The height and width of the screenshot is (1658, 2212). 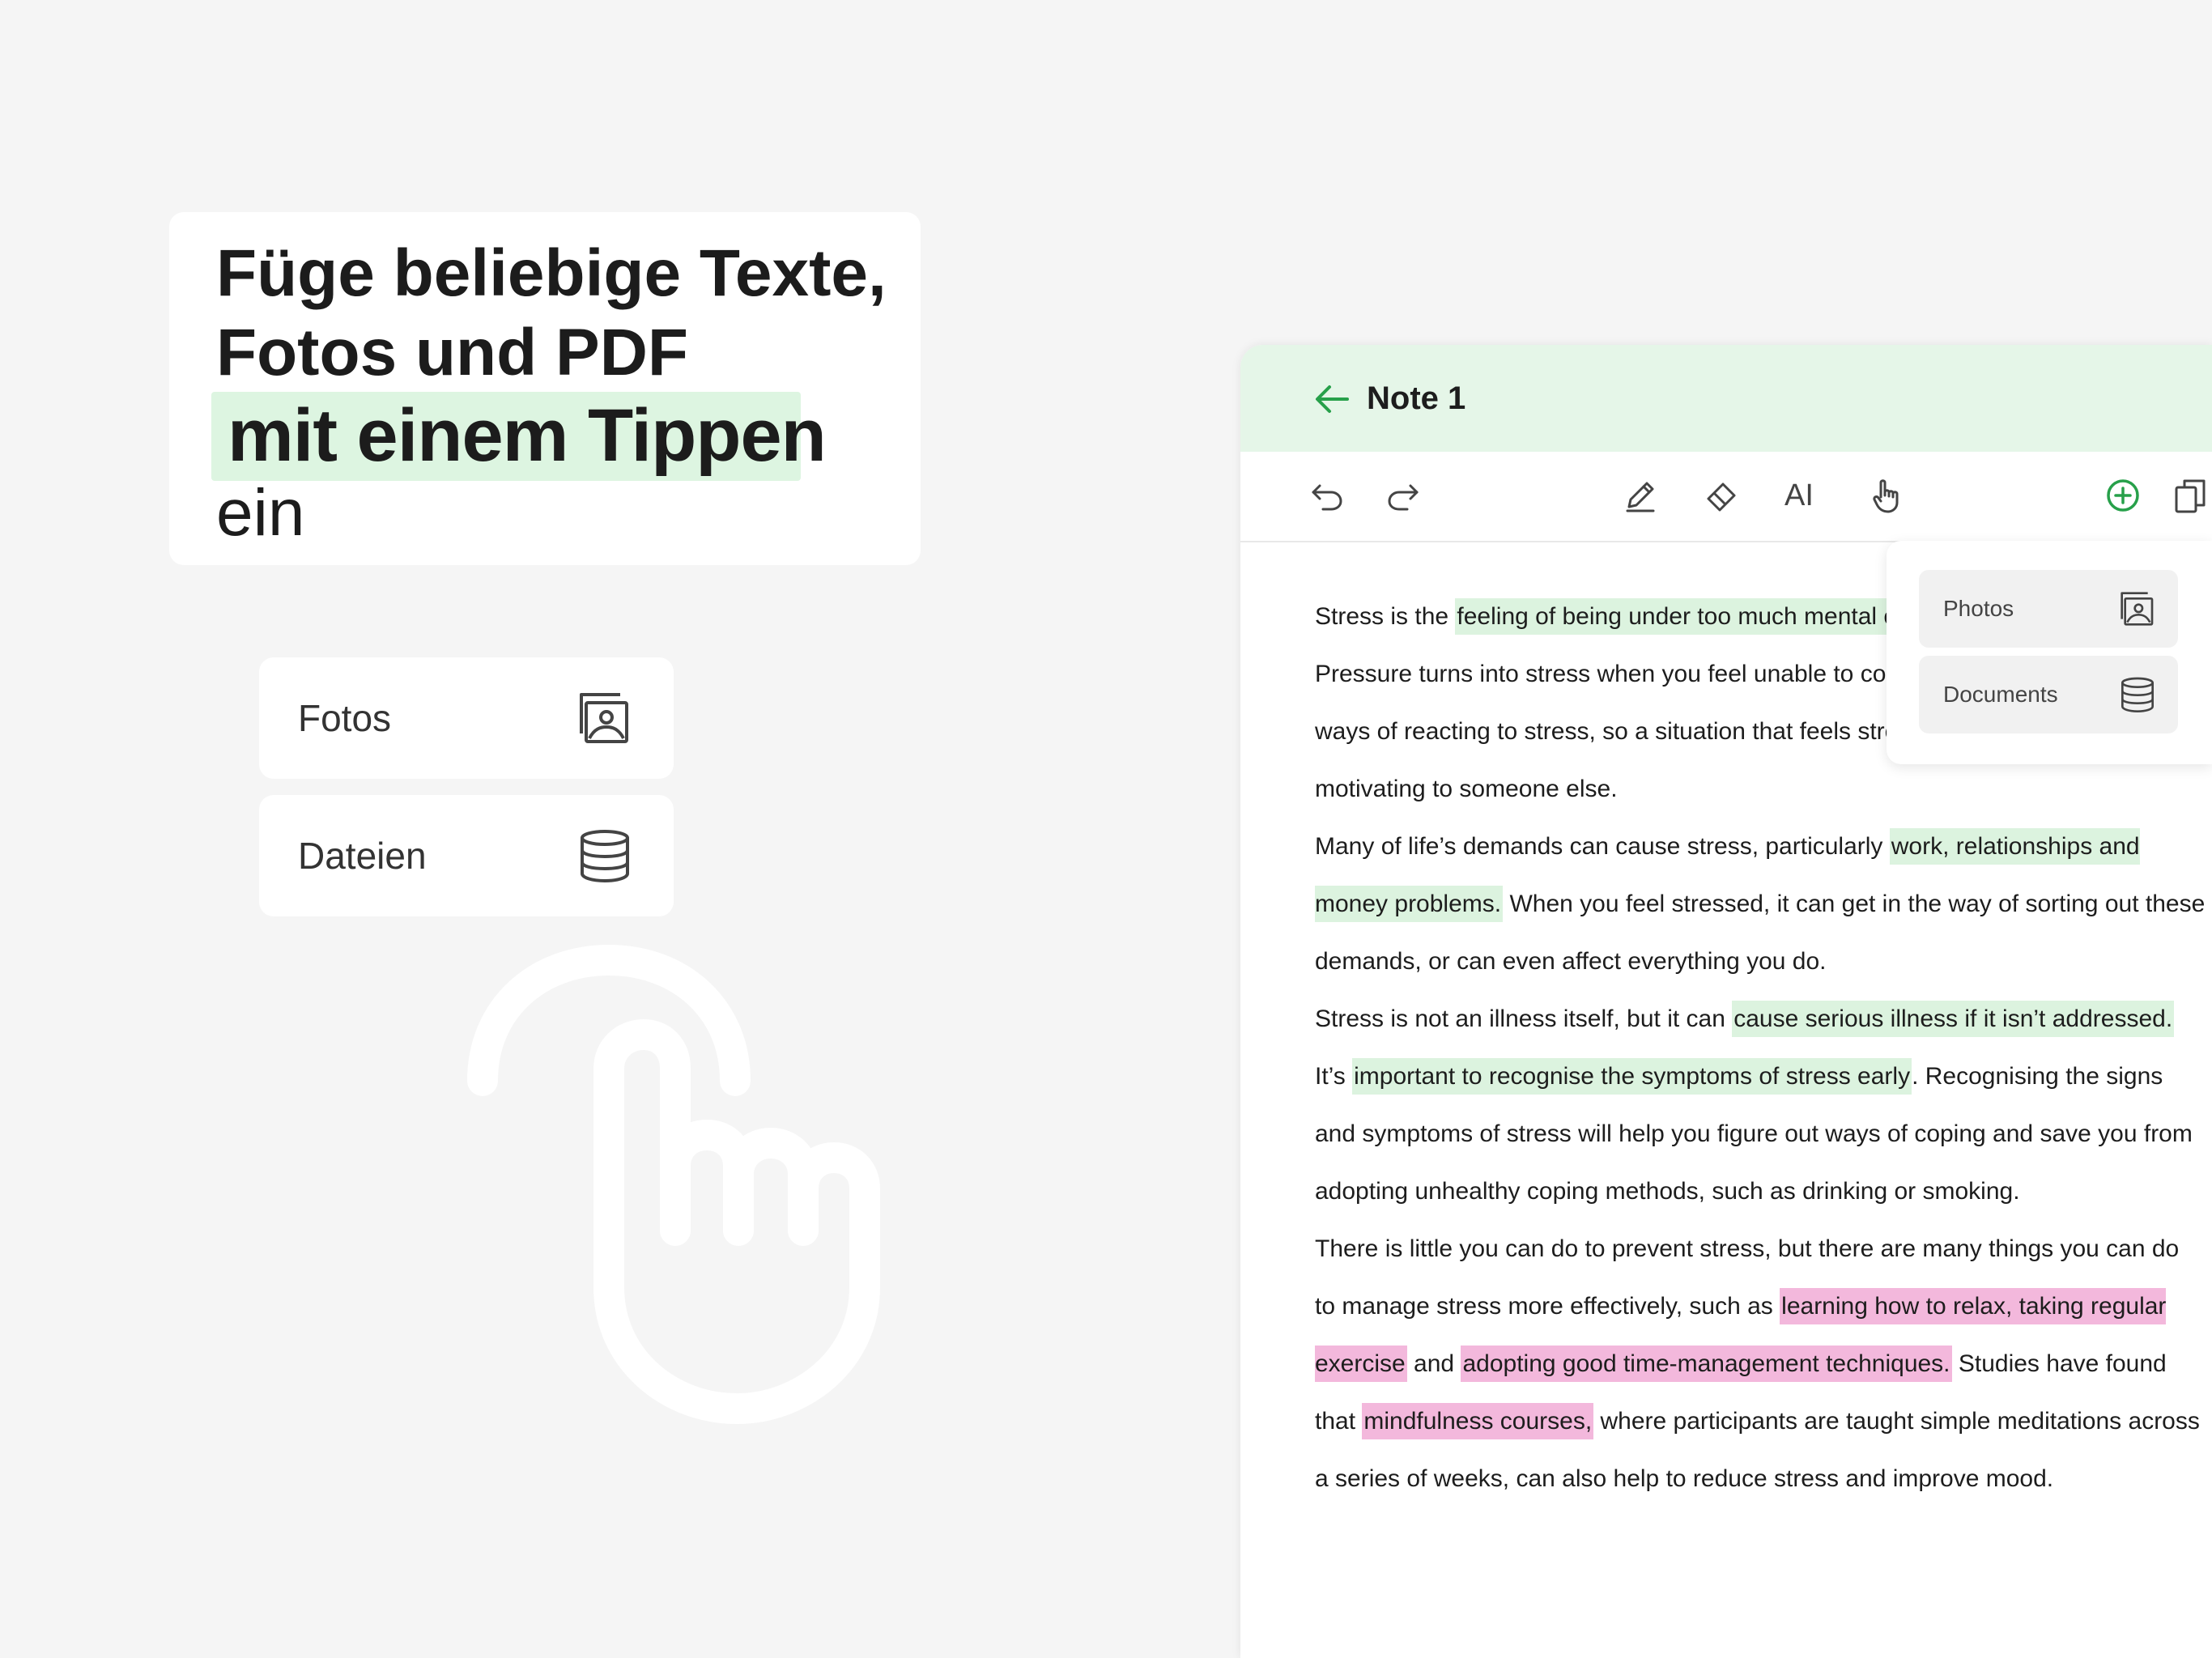 What do you see at coordinates (1416, 398) in the screenshot?
I see `note-title: Note 1` at bounding box center [1416, 398].